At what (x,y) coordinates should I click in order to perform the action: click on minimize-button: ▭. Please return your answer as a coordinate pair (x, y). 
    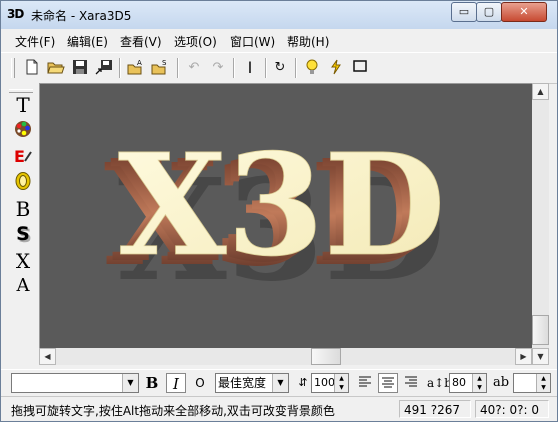
    Looking at the image, I should click on (464, 12).